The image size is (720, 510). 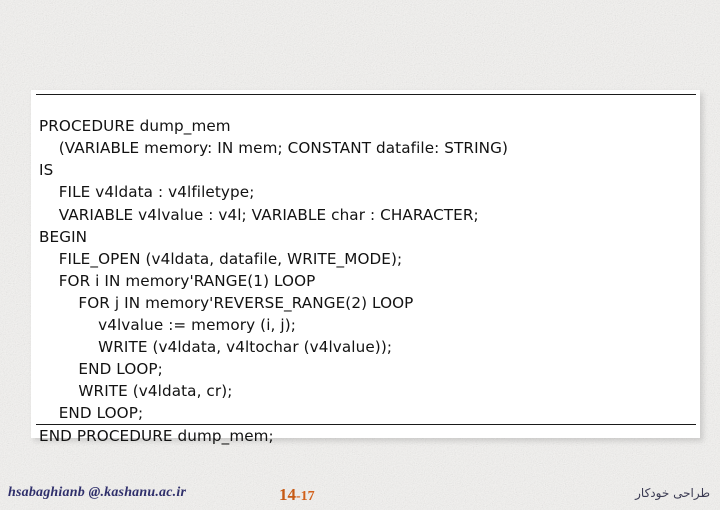 I want to click on page-number-major: 14, so click(x=287, y=494).